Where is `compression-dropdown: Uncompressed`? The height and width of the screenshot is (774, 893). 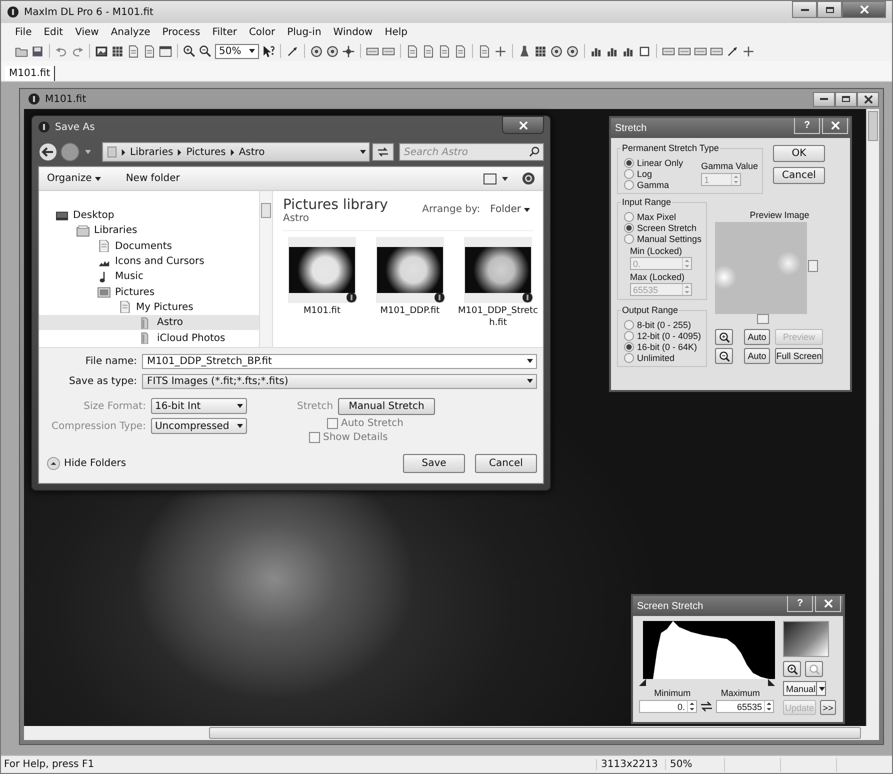
compression-dropdown: Uncompressed is located at coordinates (198, 426).